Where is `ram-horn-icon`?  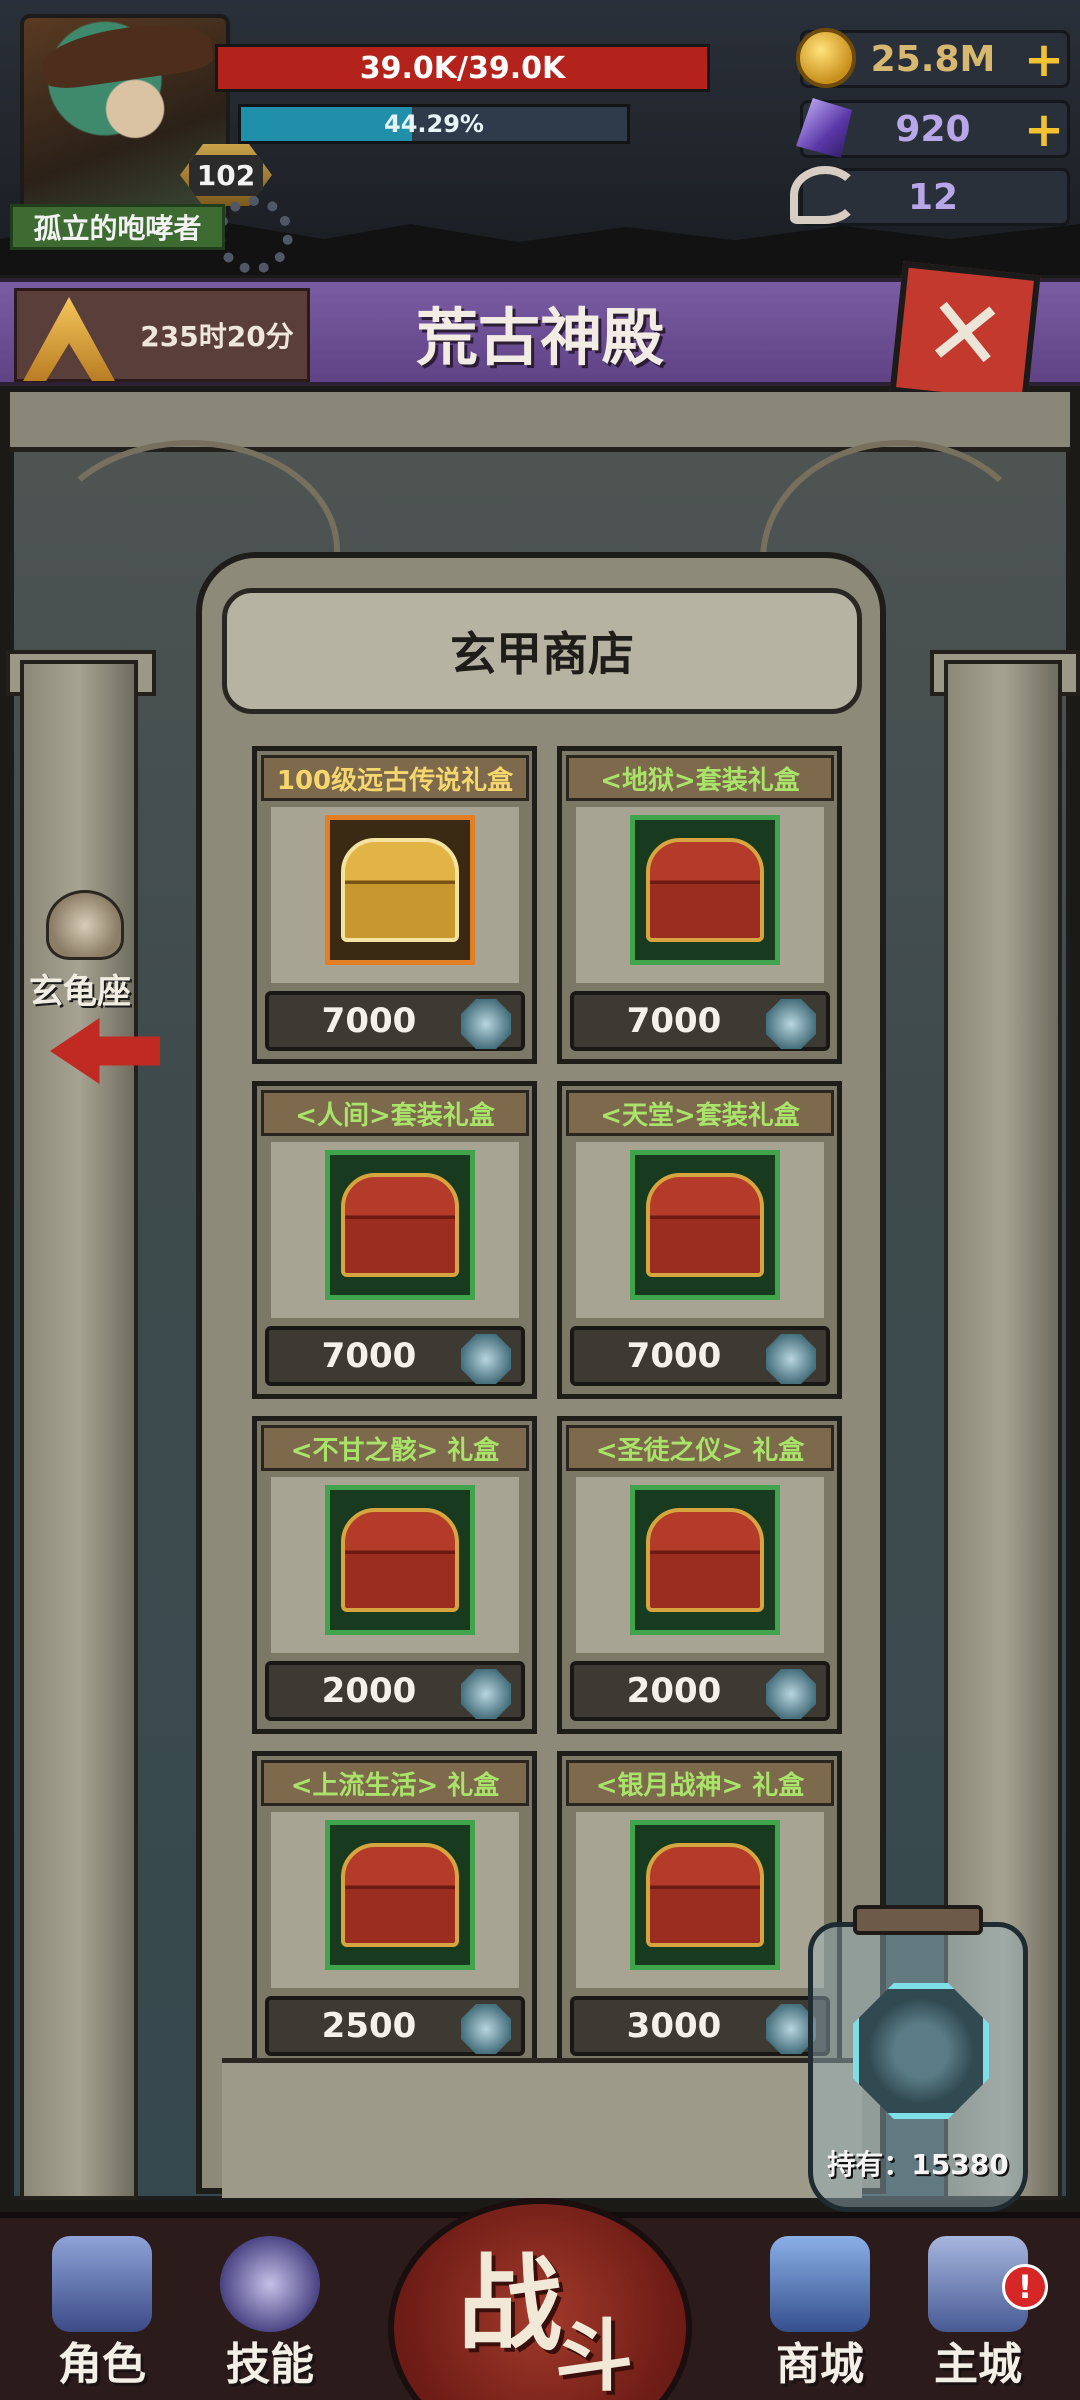
ram-horn-icon is located at coordinates (825, 195).